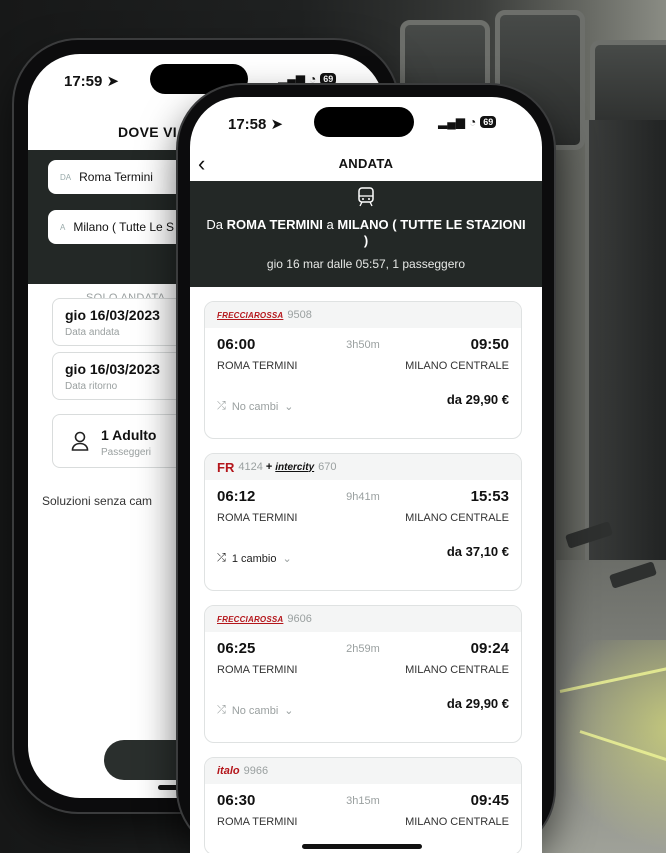  I want to click on back-chevron-icon: ‹, so click(201, 164).